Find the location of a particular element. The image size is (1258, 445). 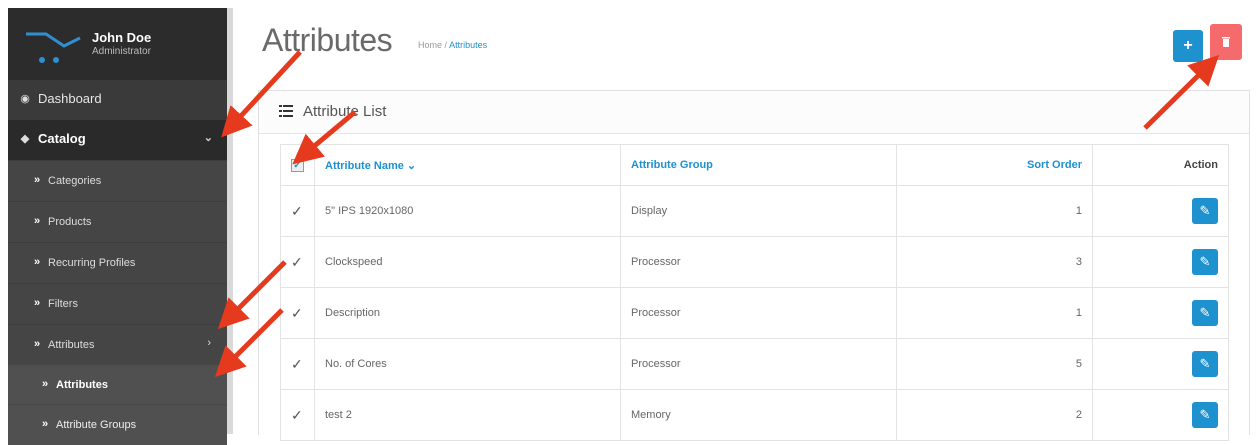

column-header-sort-order: Sort Order is located at coordinates (994, 165).